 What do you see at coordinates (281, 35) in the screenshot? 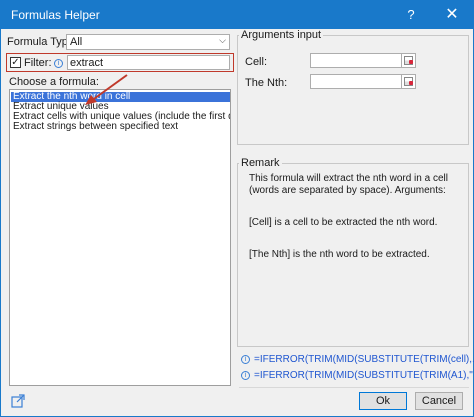
I see `arguments-group-title: Arguments input` at bounding box center [281, 35].